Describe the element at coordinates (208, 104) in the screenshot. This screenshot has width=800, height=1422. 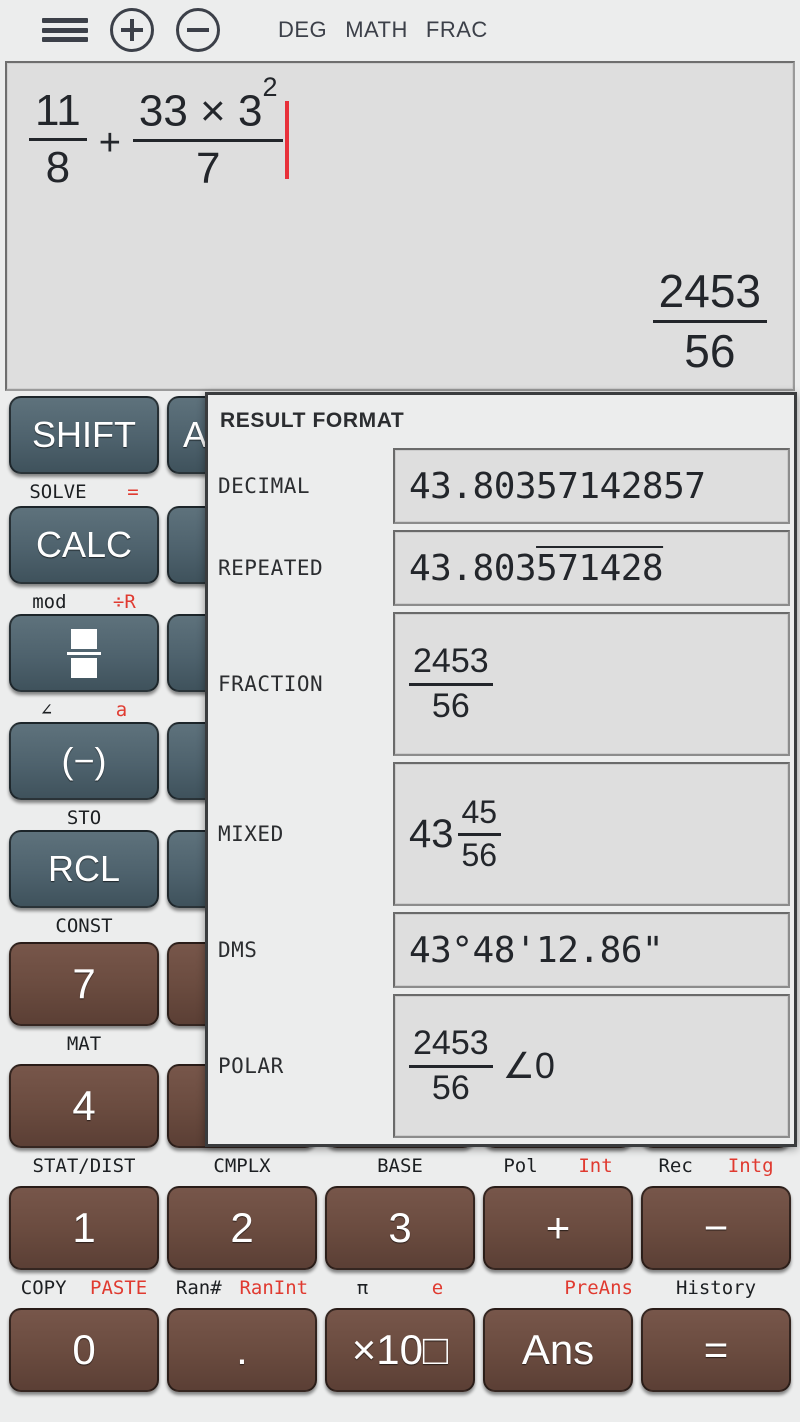
I see `fraction-numerator: 33 × 32` at that location.